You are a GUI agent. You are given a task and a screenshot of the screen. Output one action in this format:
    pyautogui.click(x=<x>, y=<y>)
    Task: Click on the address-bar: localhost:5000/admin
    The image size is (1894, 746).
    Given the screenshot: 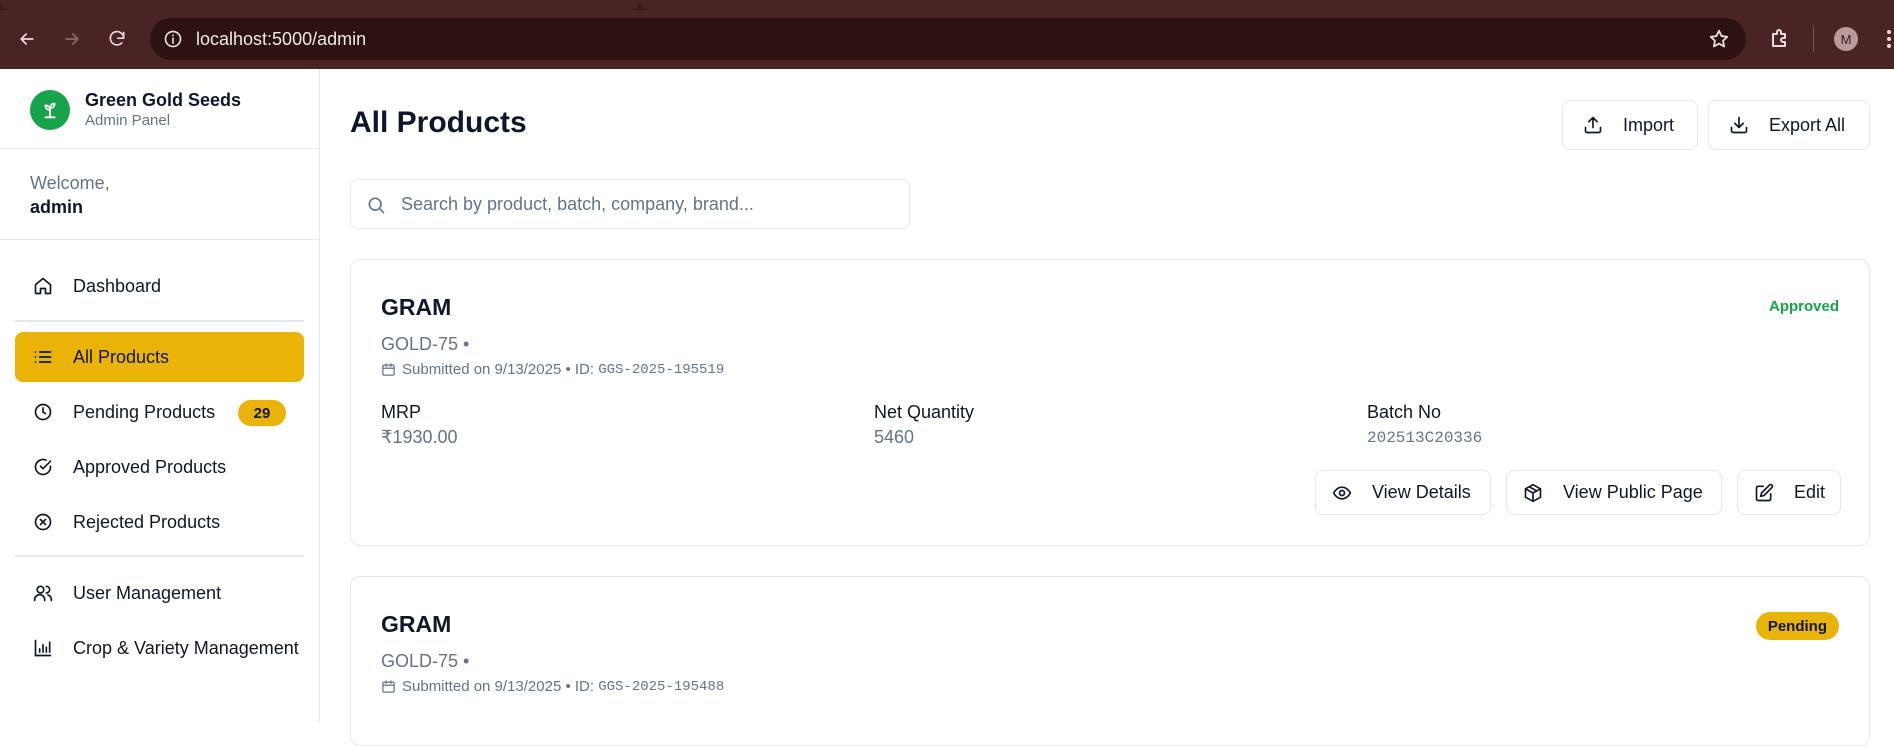 What is the action you would take?
    pyautogui.click(x=948, y=39)
    